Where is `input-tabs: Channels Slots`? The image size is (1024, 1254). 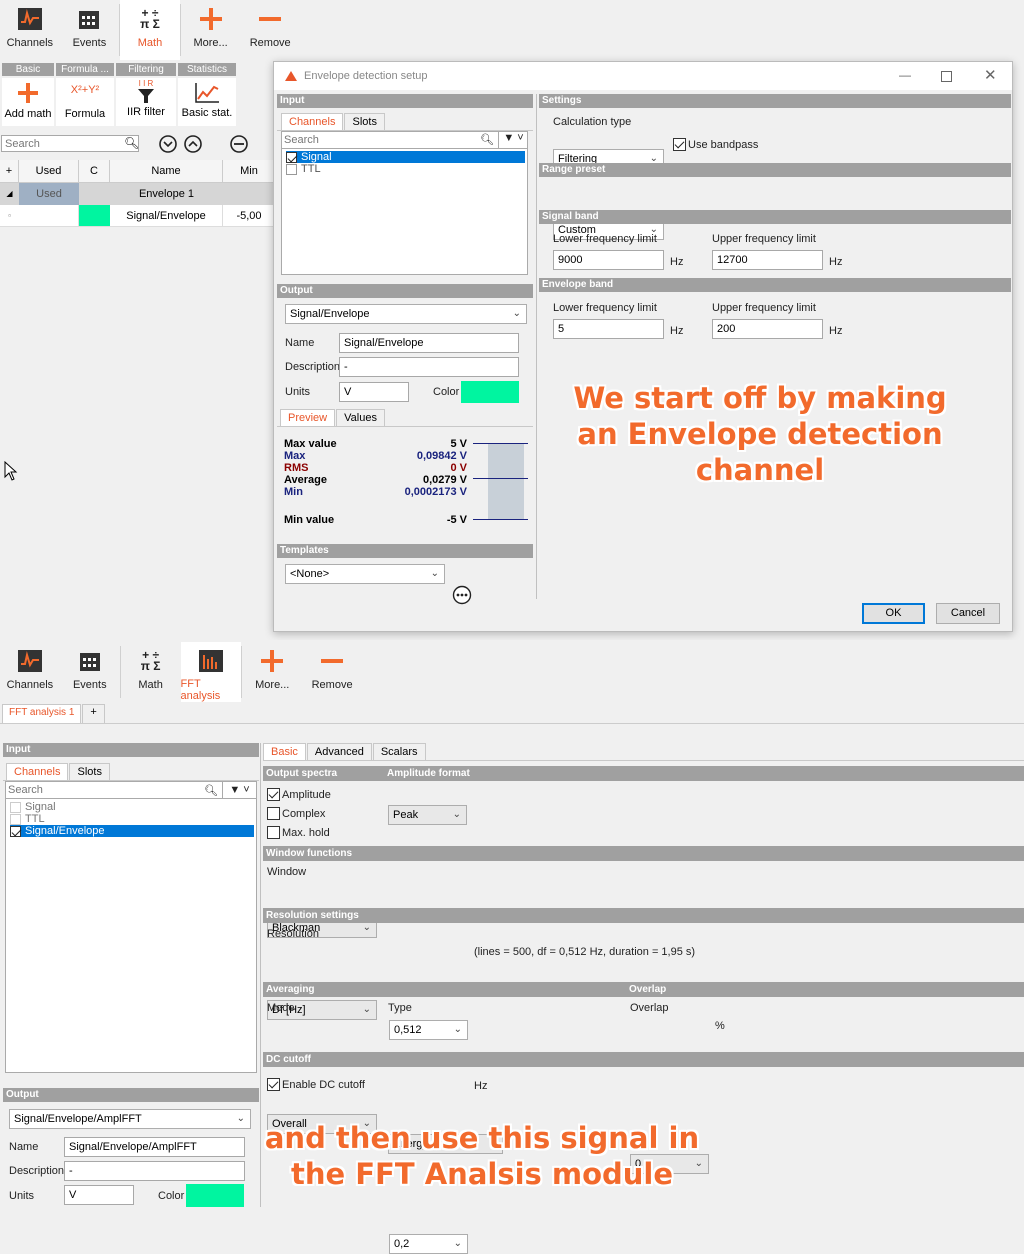
input-tabs: Channels Slots is located at coordinates (405, 122).